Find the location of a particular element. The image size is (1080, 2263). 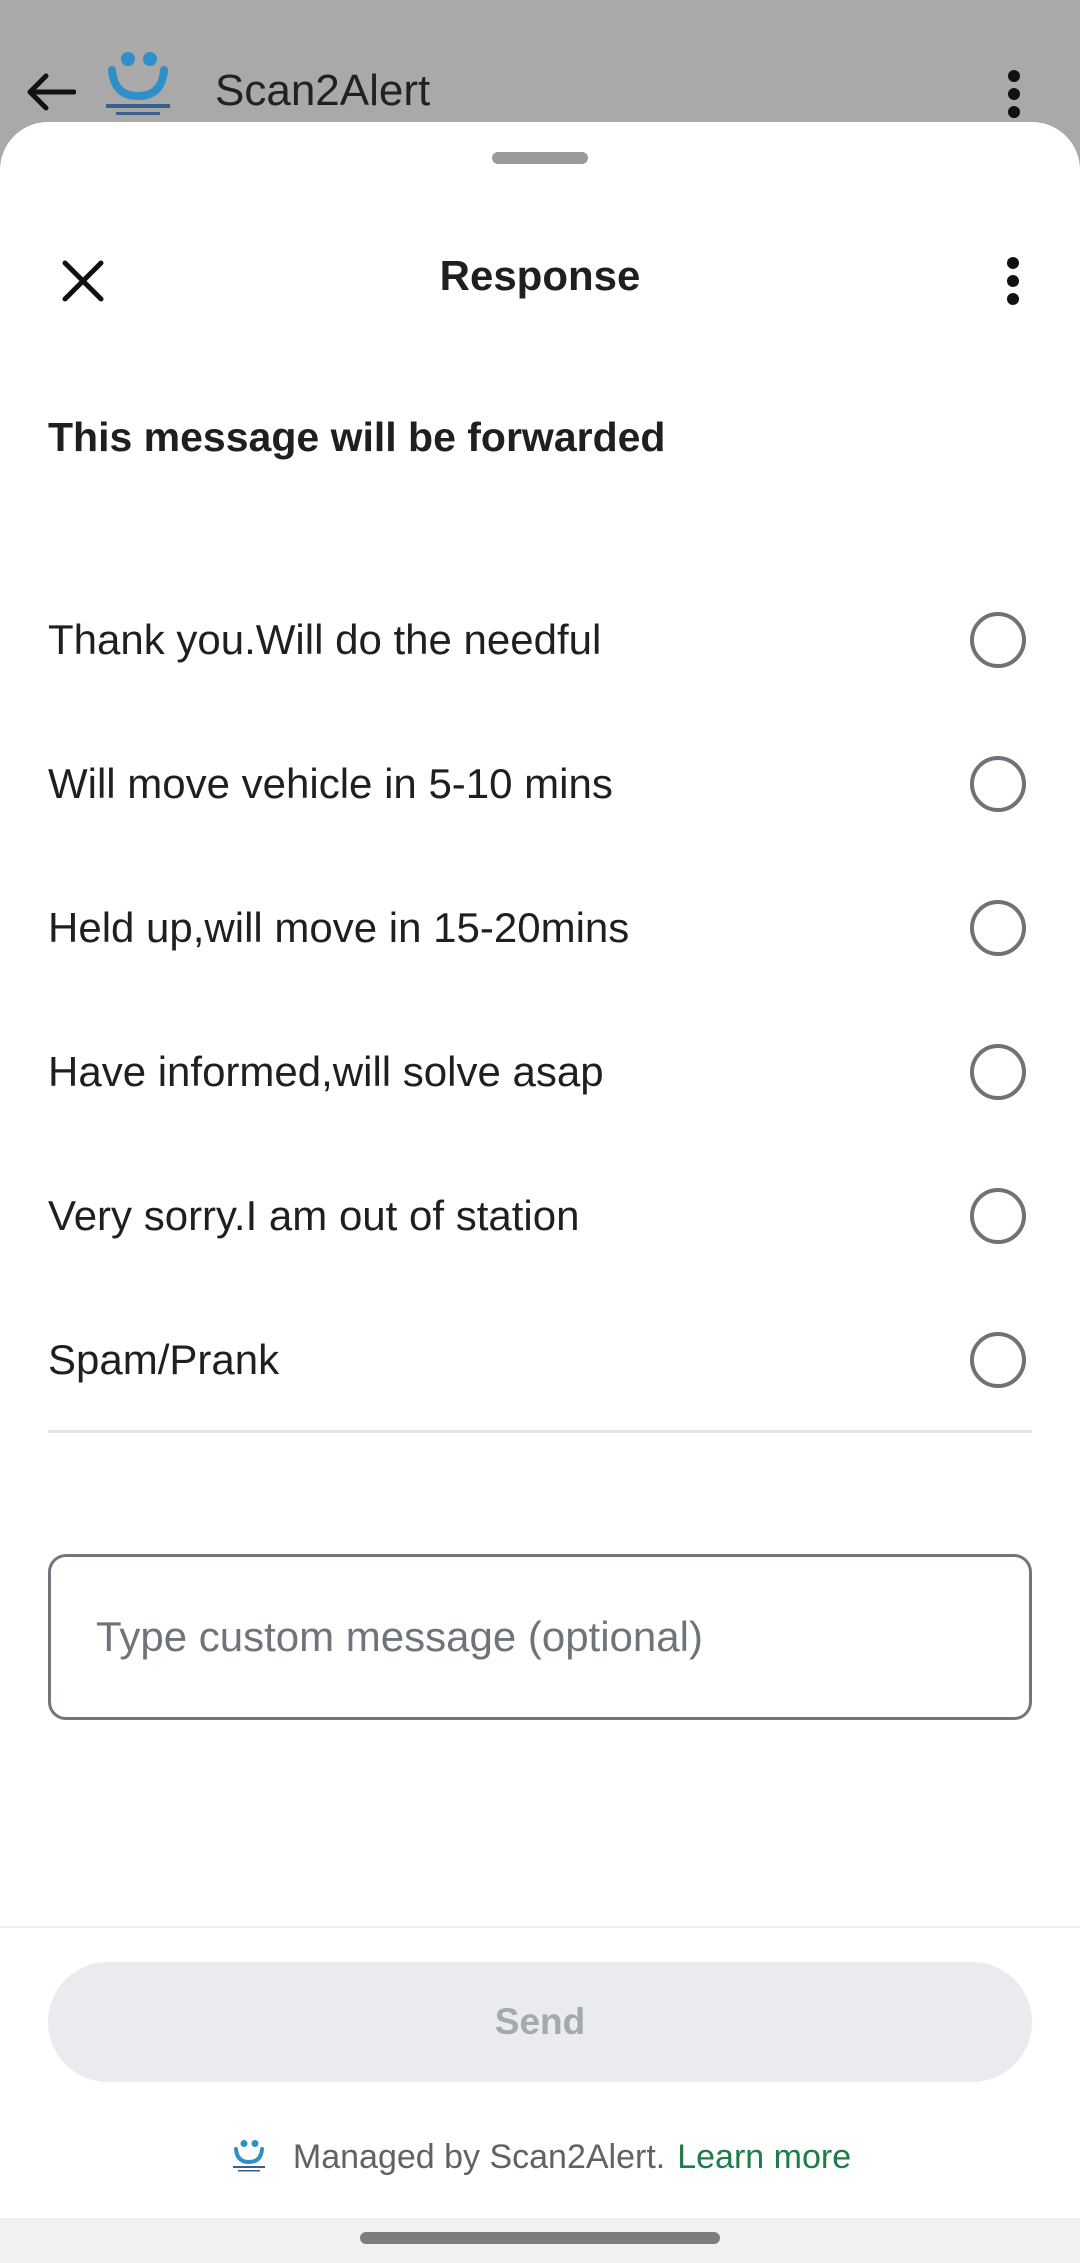

response-option: Will move vehicle in 5-10 mins is located at coordinates (540, 784).